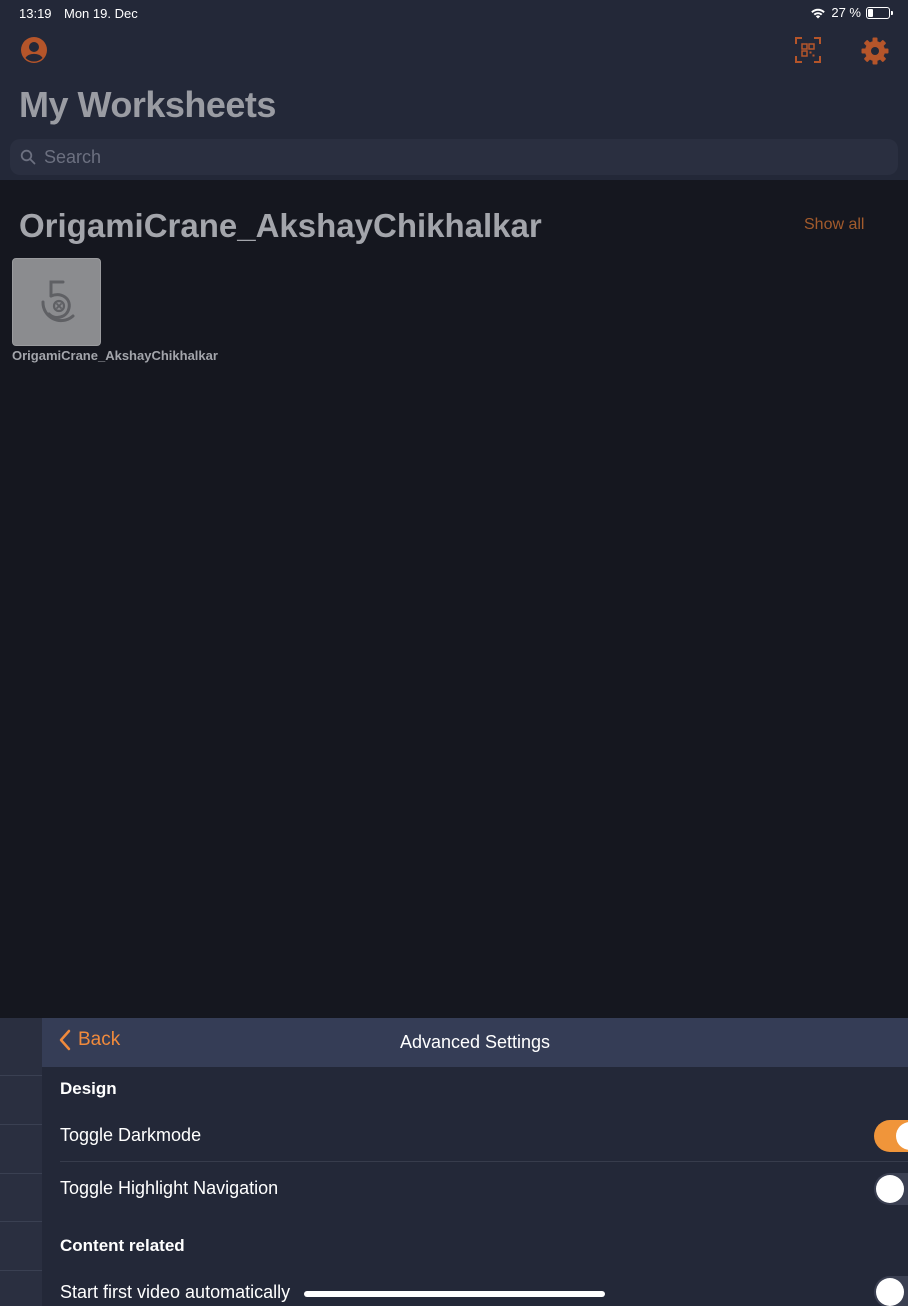 The width and height of the screenshot is (908, 1306). I want to click on row-divider, so click(484, 1161).